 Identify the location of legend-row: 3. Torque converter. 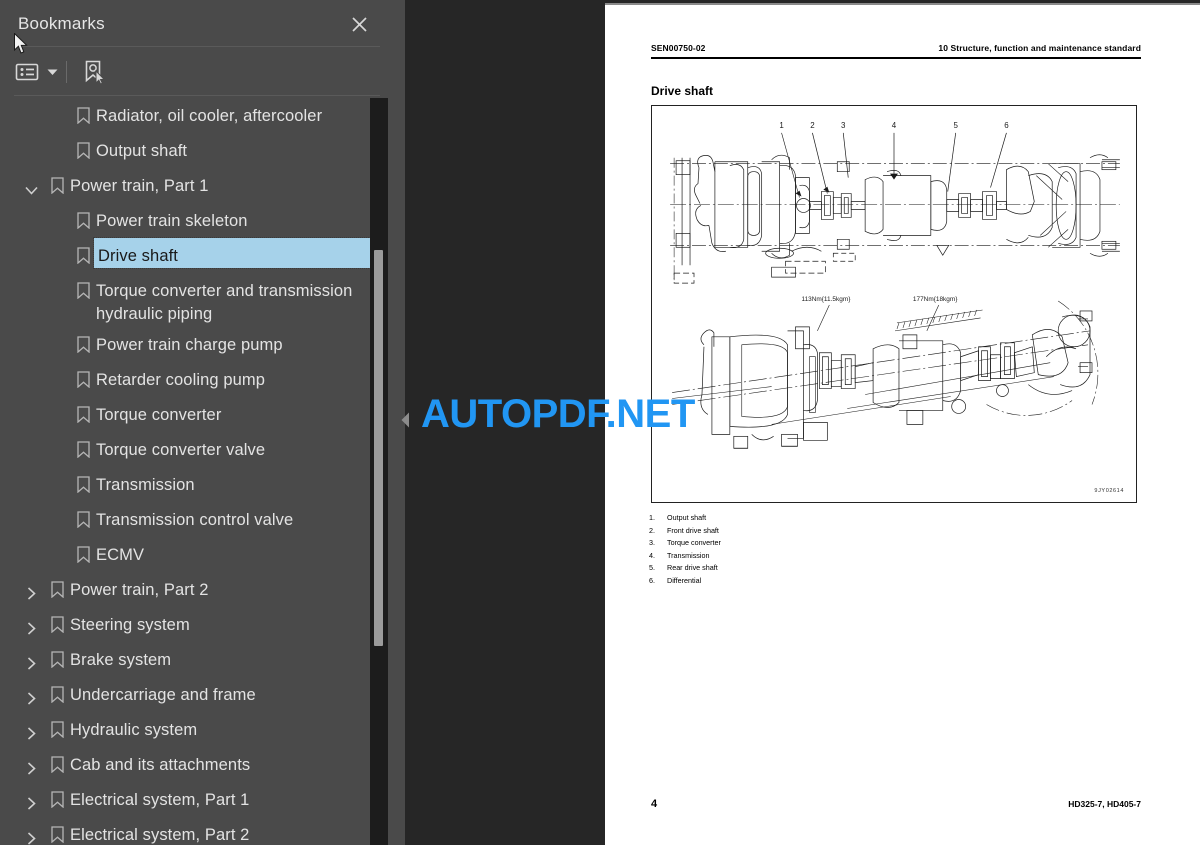
(799, 543).